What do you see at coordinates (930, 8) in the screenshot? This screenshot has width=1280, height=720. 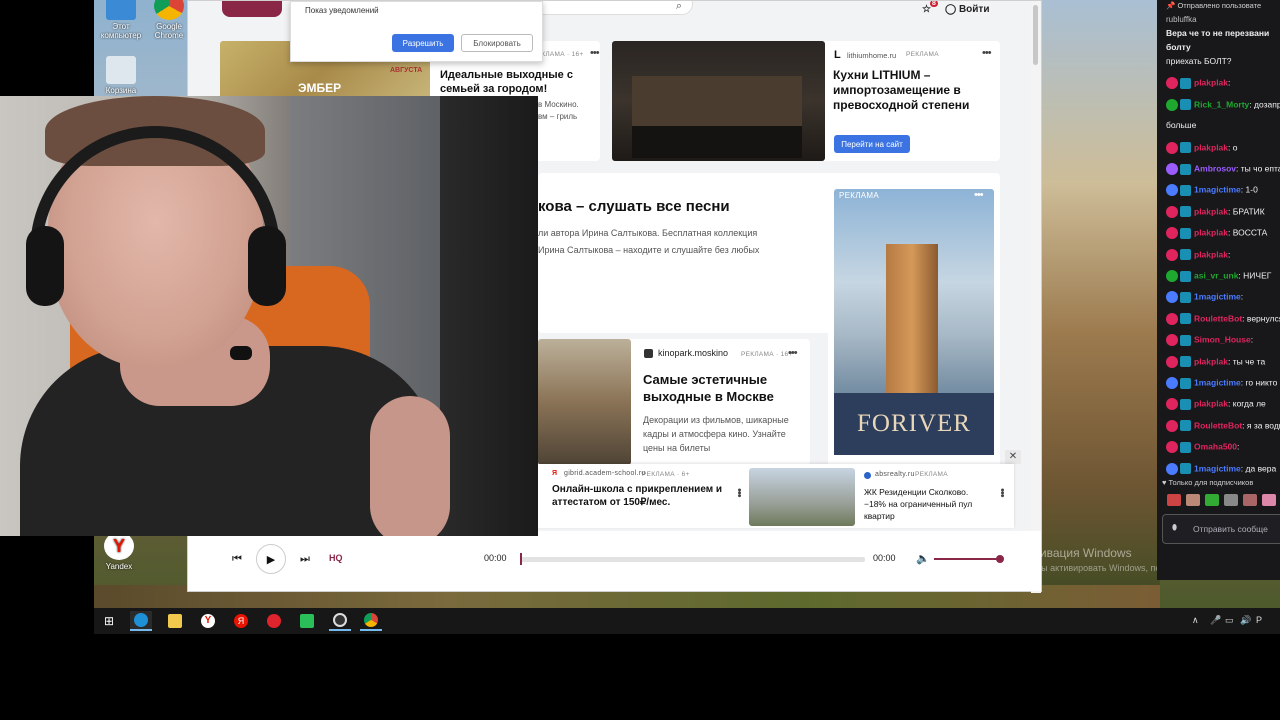 I see `favorites-button: ☆ 8` at bounding box center [930, 8].